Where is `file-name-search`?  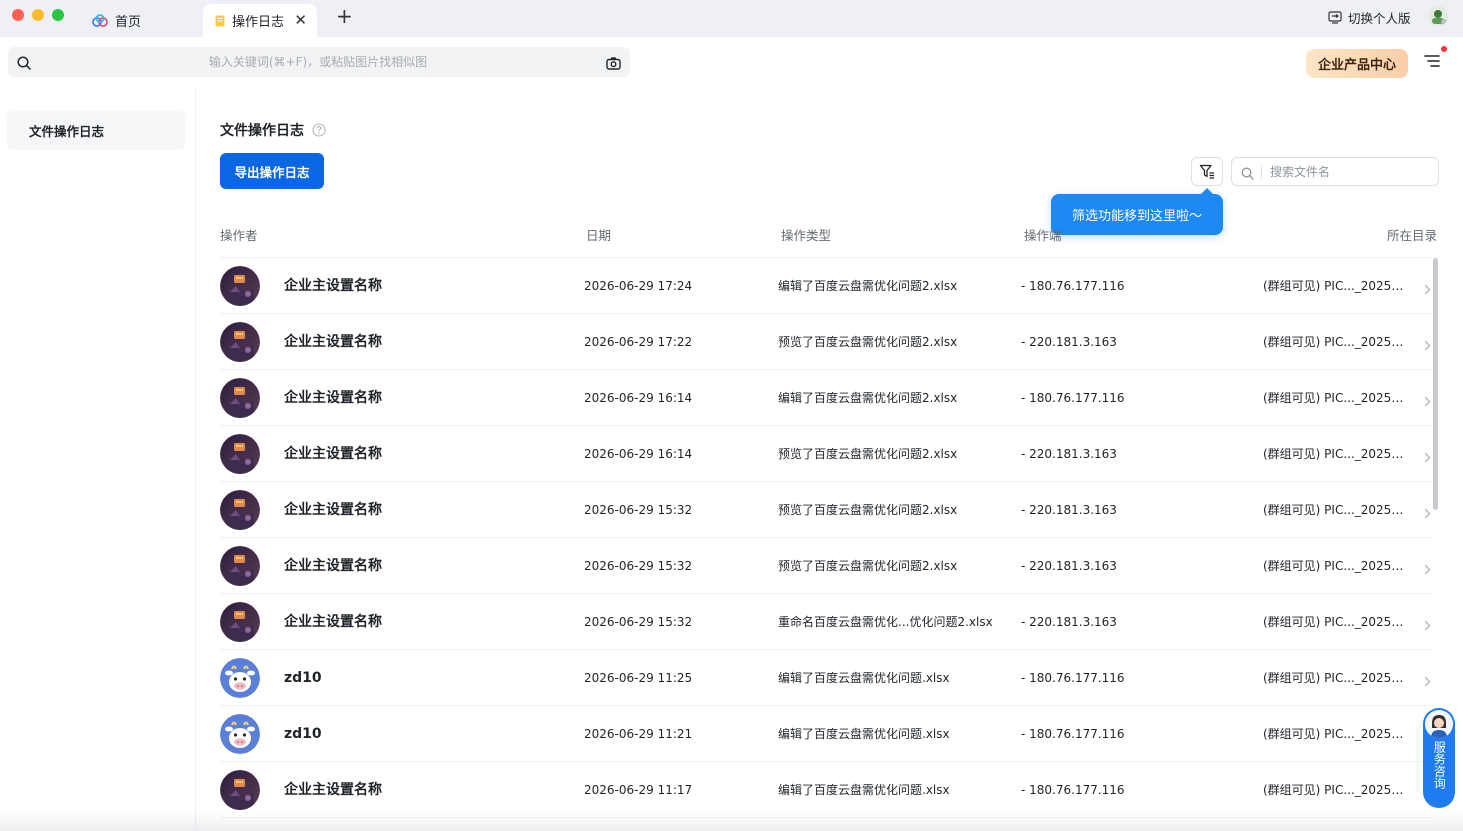 file-name-search is located at coordinates (1335, 171).